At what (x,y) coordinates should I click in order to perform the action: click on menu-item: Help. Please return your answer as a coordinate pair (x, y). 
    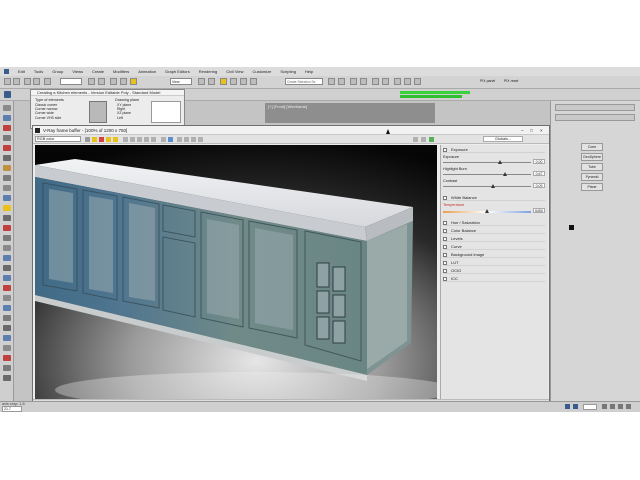
    Looking at the image, I should click on (309, 71).